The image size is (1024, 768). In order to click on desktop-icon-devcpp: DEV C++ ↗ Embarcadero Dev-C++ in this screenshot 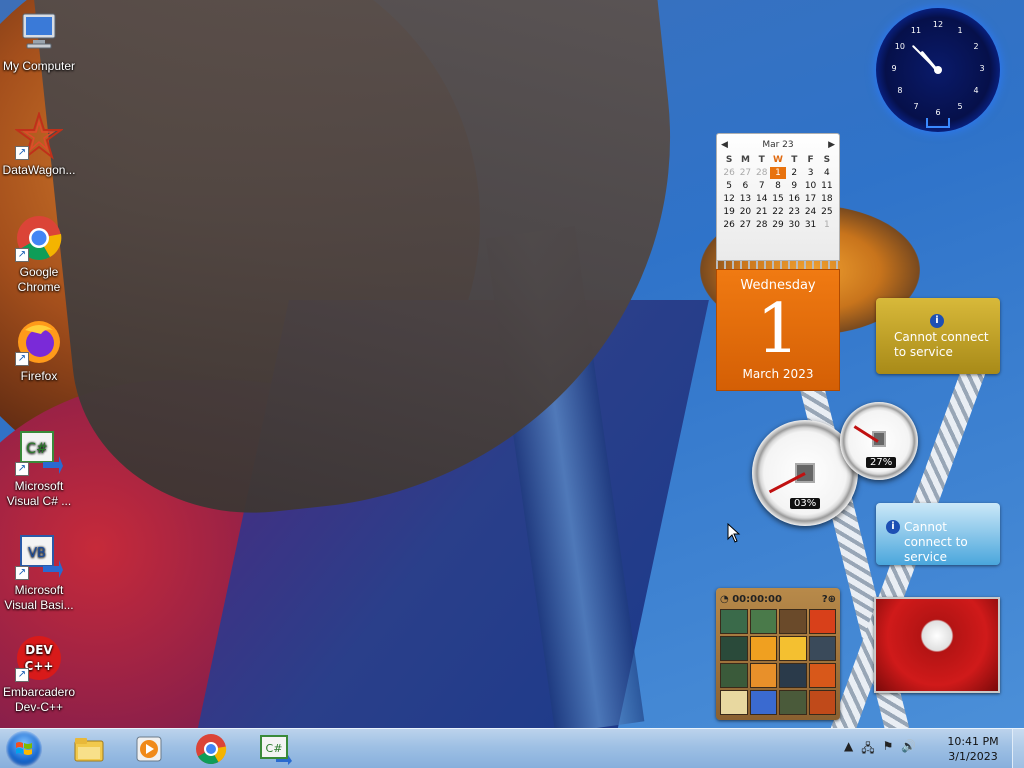, I will do `click(39, 674)`.